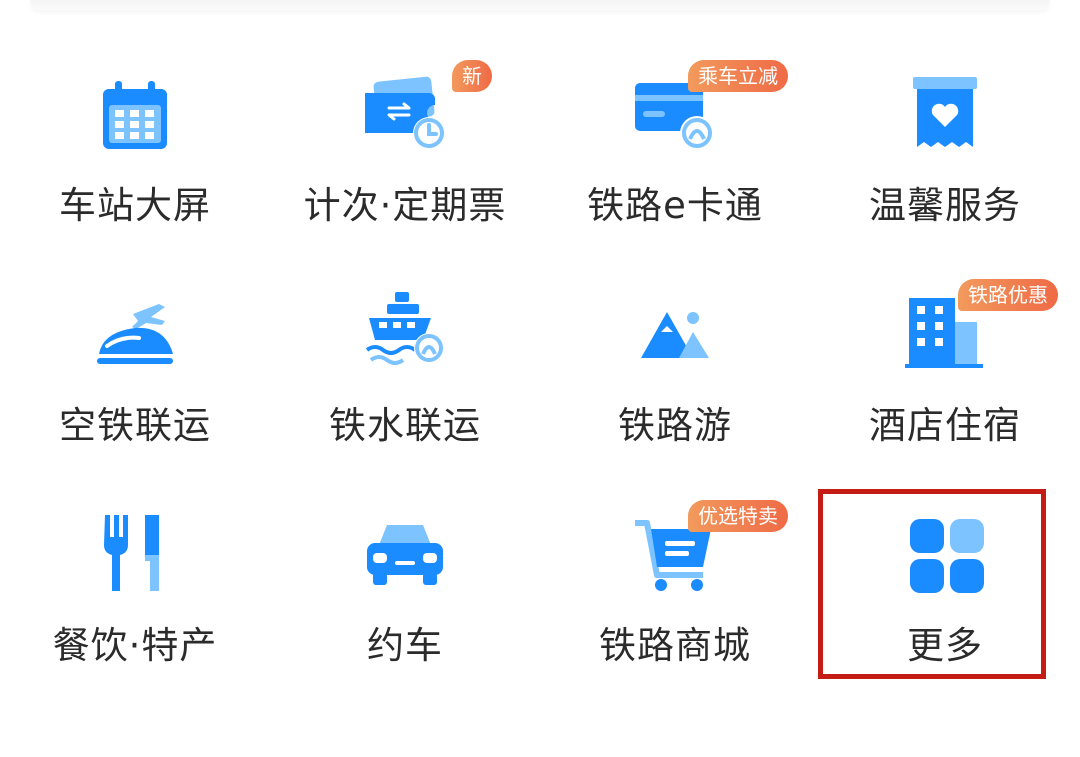 The image size is (1080, 757). I want to click on grid-item-hotel: 酒店住宿 铁路优惠, so click(945, 385).